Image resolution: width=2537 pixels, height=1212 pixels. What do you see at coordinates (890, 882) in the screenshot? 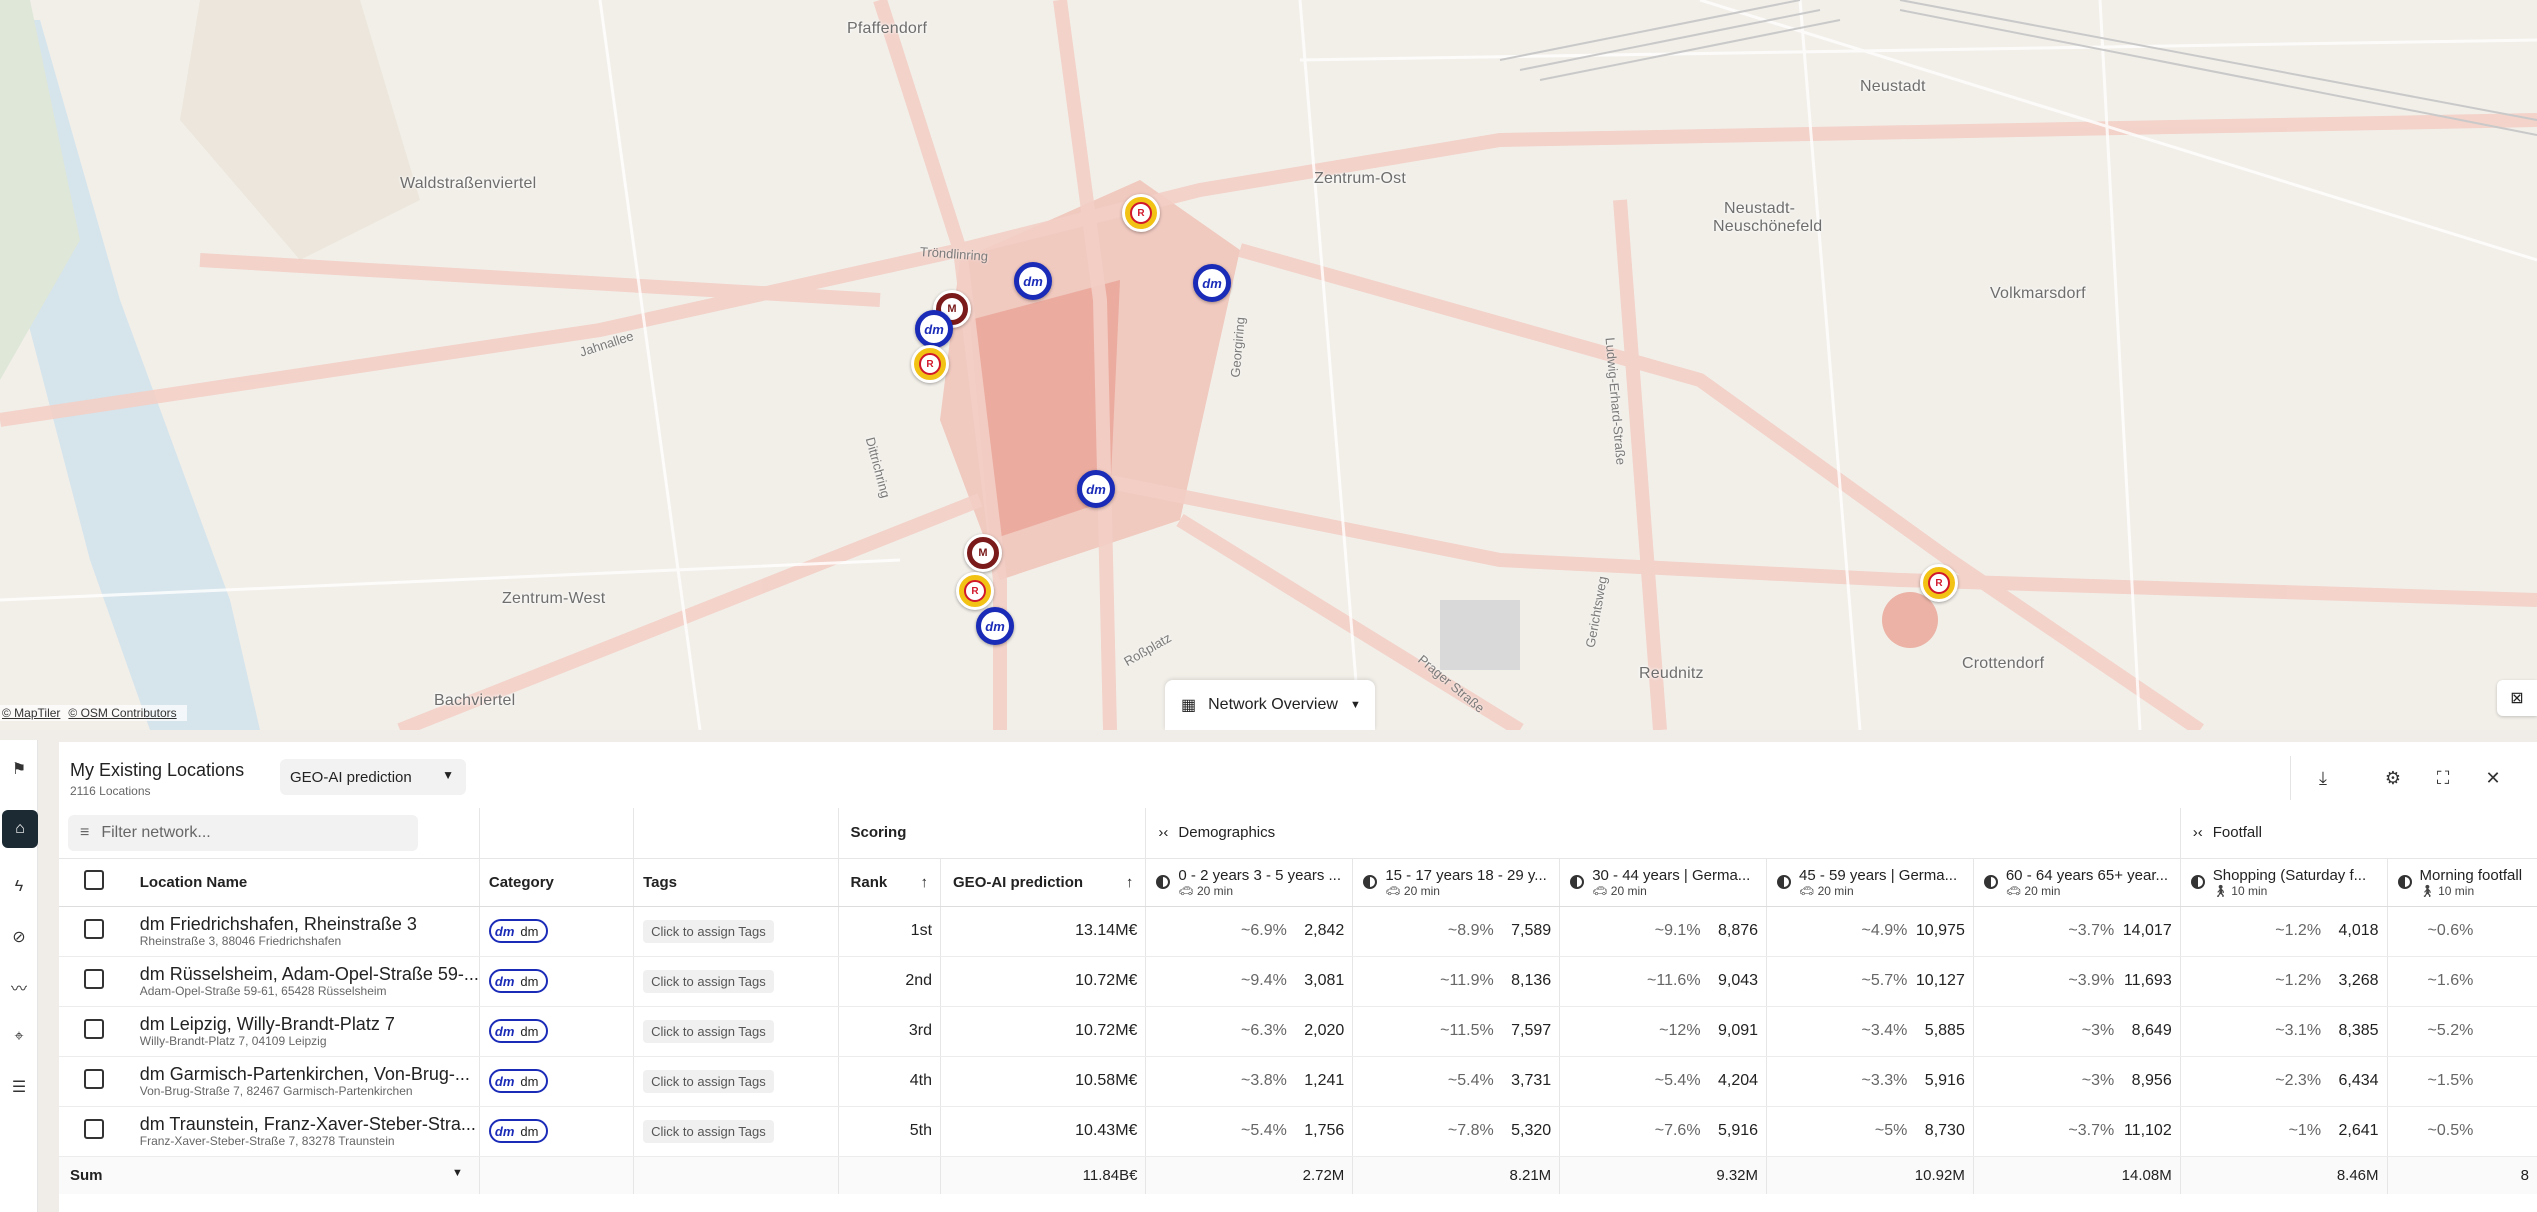
I see `header-rank: Rank ↑` at bounding box center [890, 882].